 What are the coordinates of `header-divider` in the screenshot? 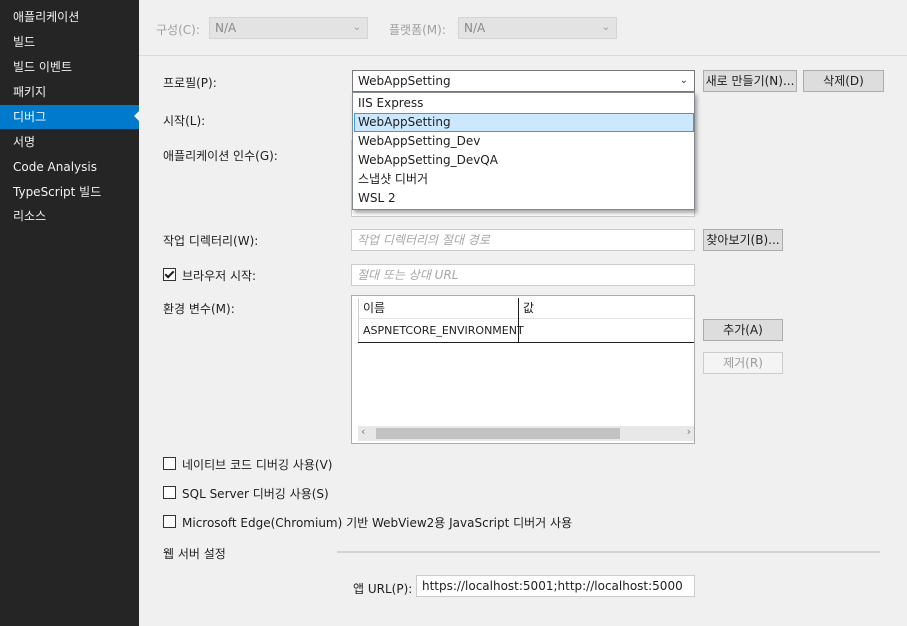 It's located at (523, 55).